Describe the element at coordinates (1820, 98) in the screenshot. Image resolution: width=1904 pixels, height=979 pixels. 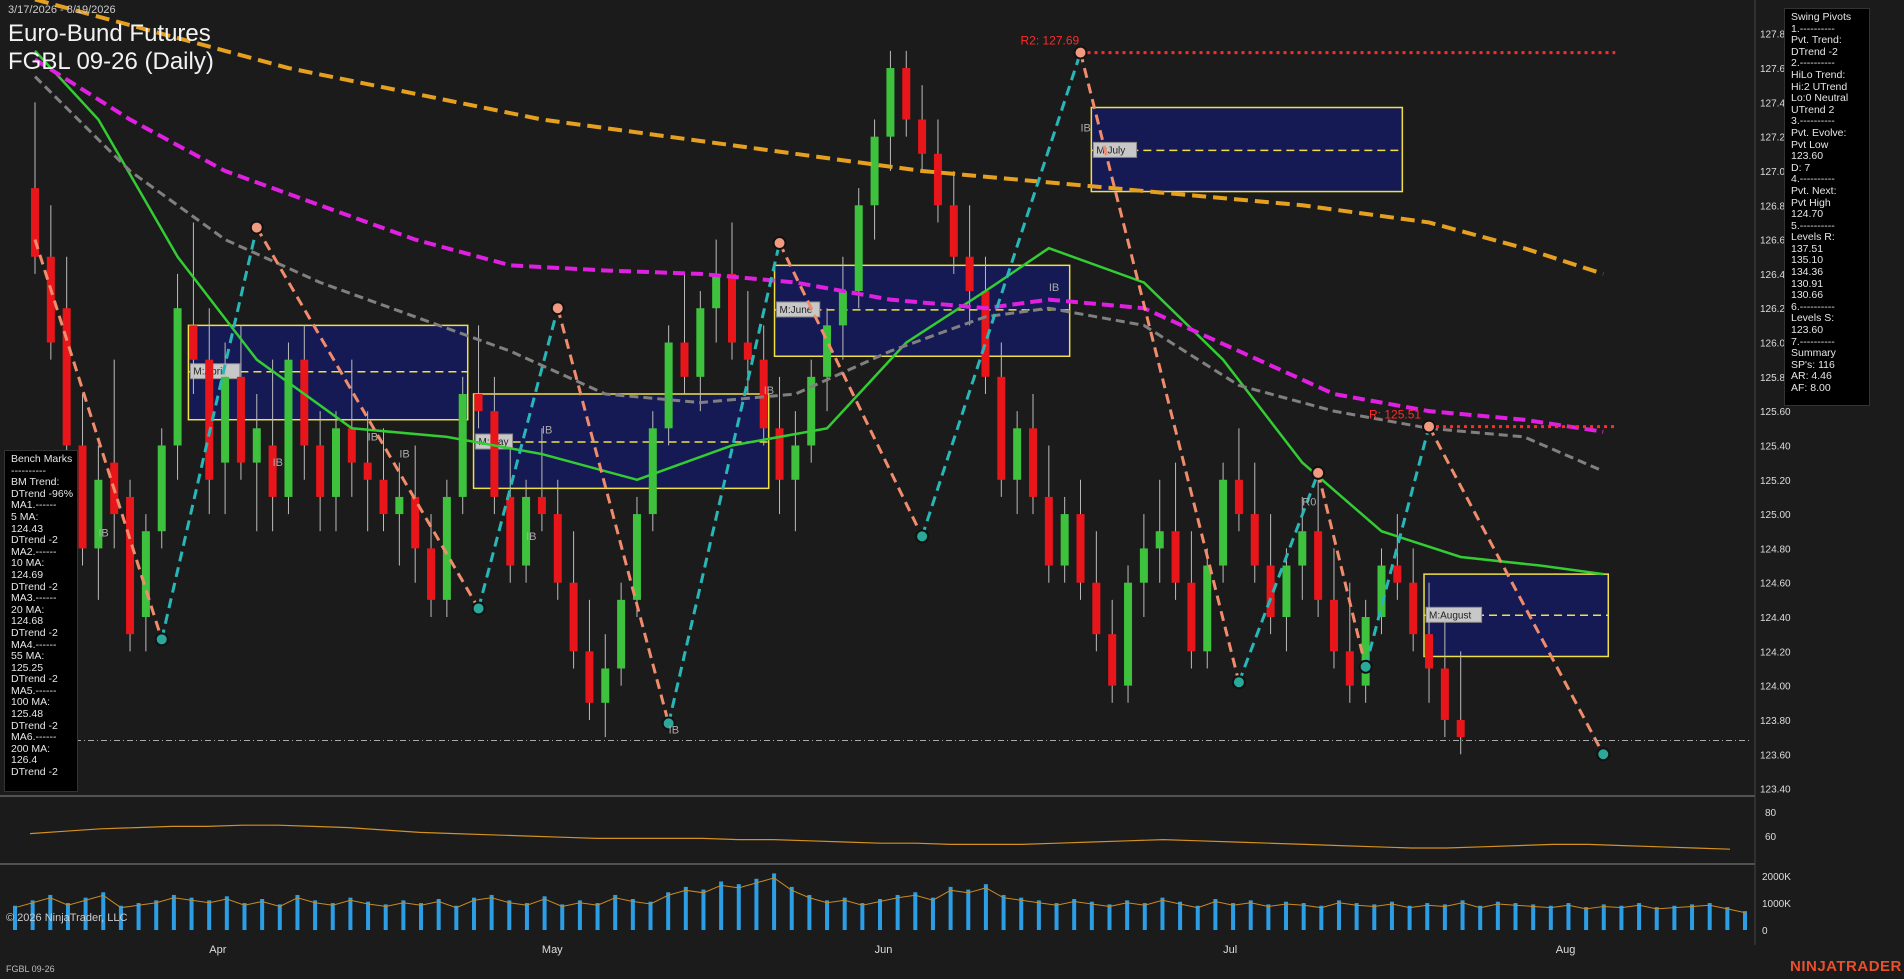
I see `swing-panel-line: Lo:0 Neutral` at that location.